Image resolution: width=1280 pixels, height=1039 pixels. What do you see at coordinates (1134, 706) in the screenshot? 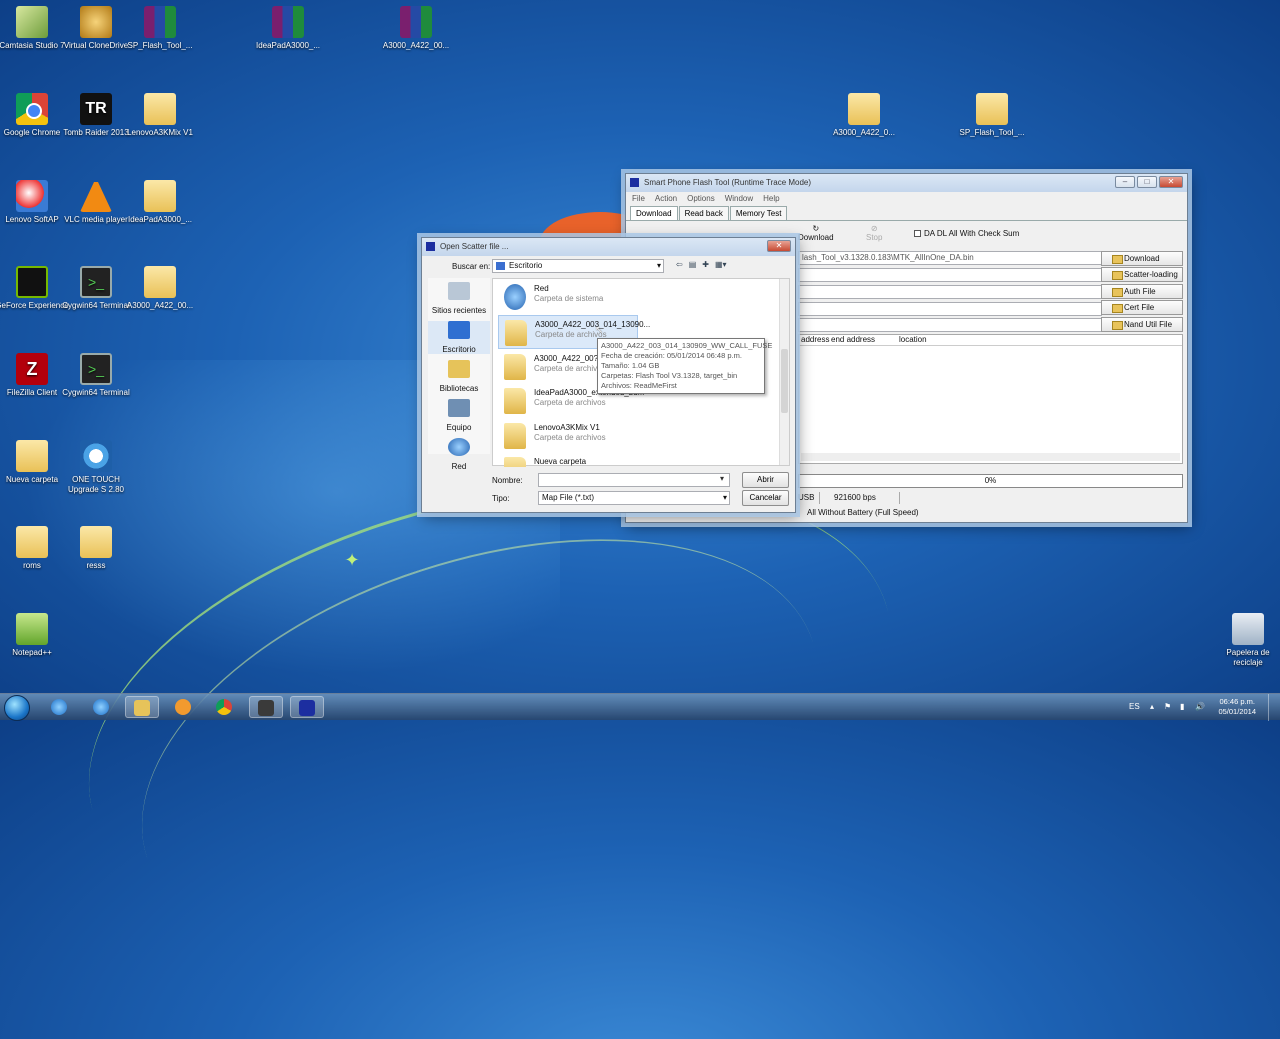
I see `language-indicator: ES` at bounding box center [1134, 706].